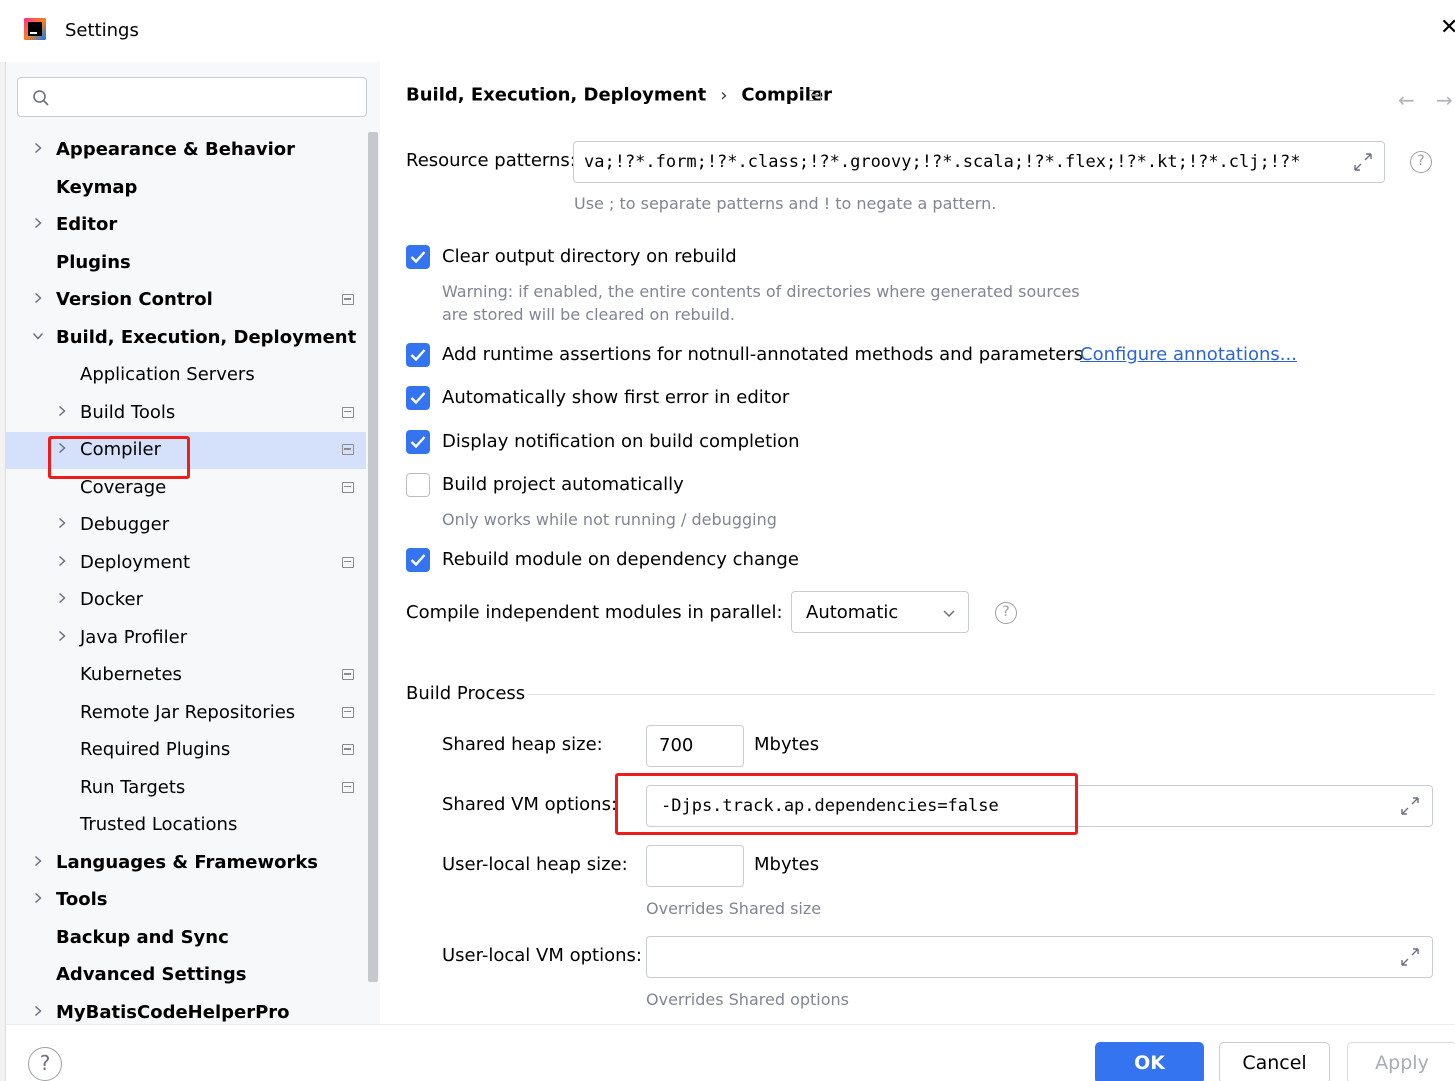 The image size is (1455, 1081). What do you see at coordinates (418, 442) in the screenshot?
I see `notify-build-checkbox` at bounding box center [418, 442].